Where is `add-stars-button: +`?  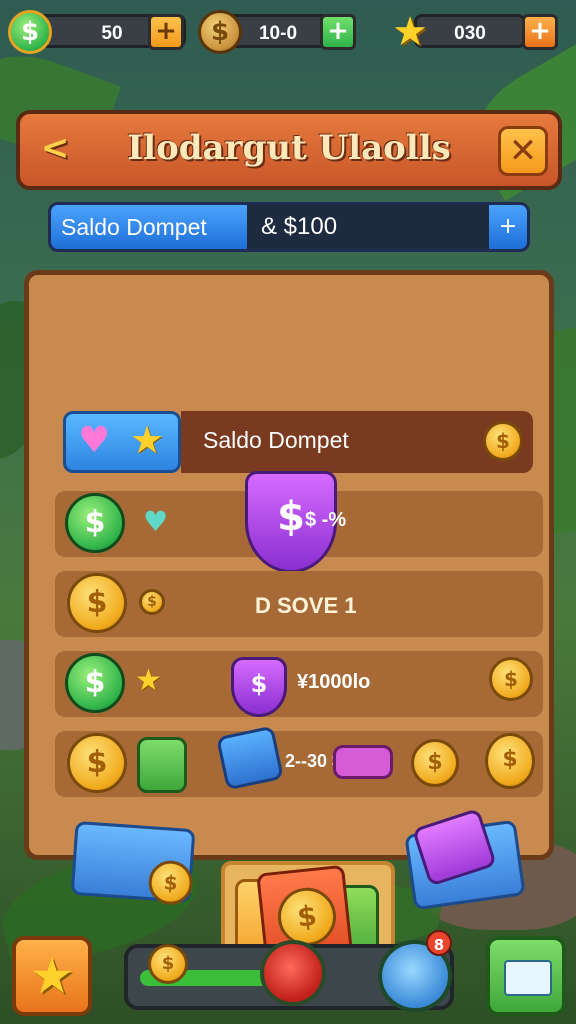
add-stars-button: + is located at coordinates (540, 32).